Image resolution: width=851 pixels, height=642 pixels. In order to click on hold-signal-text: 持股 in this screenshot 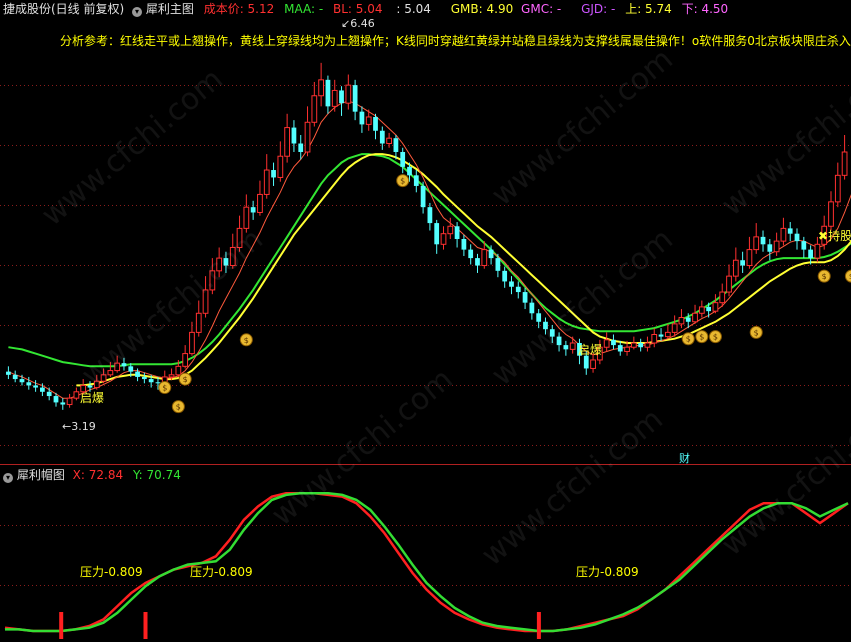, I will do `click(839, 236)`.